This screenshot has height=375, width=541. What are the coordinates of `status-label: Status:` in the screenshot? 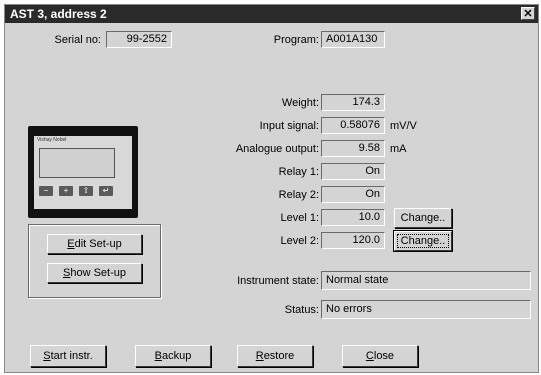 It's located at (301, 310).